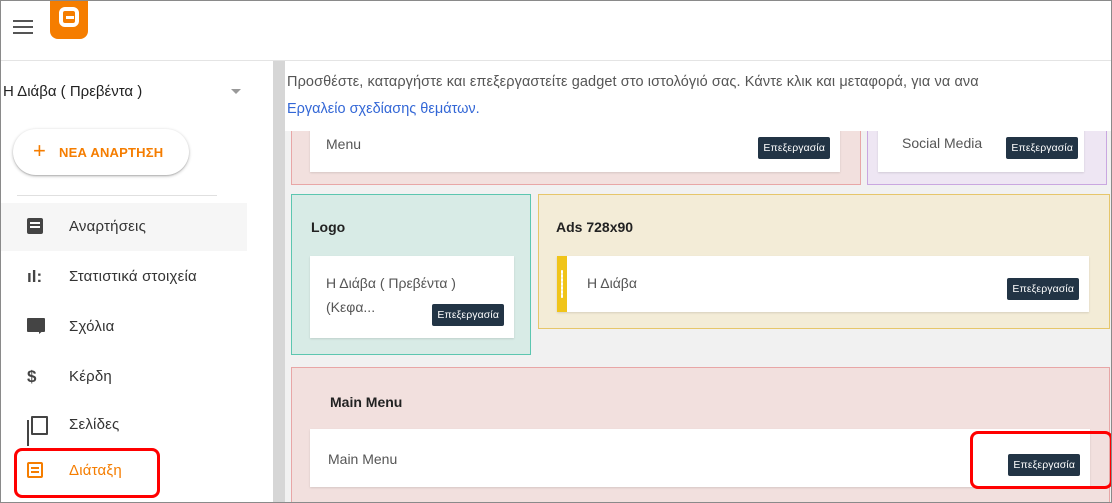 This screenshot has height=503, width=1112. Describe the element at coordinates (363, 459) in the screenshot. I see `gadget-name: Main Menu` at that location.